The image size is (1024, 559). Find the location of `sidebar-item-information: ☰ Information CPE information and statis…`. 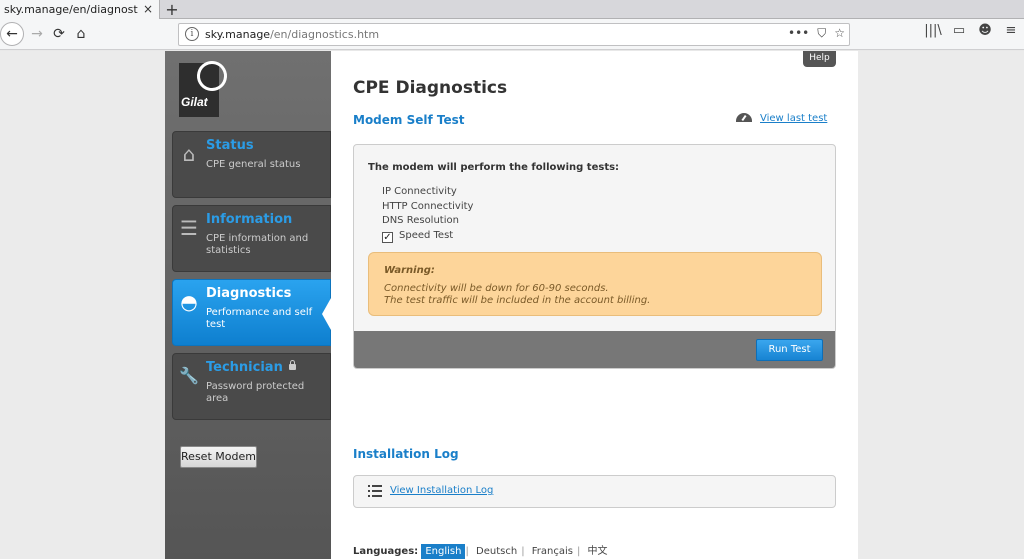

sidebar-item-information: ☰ Information CPE information and statis… is located at coordinates (251, 238).